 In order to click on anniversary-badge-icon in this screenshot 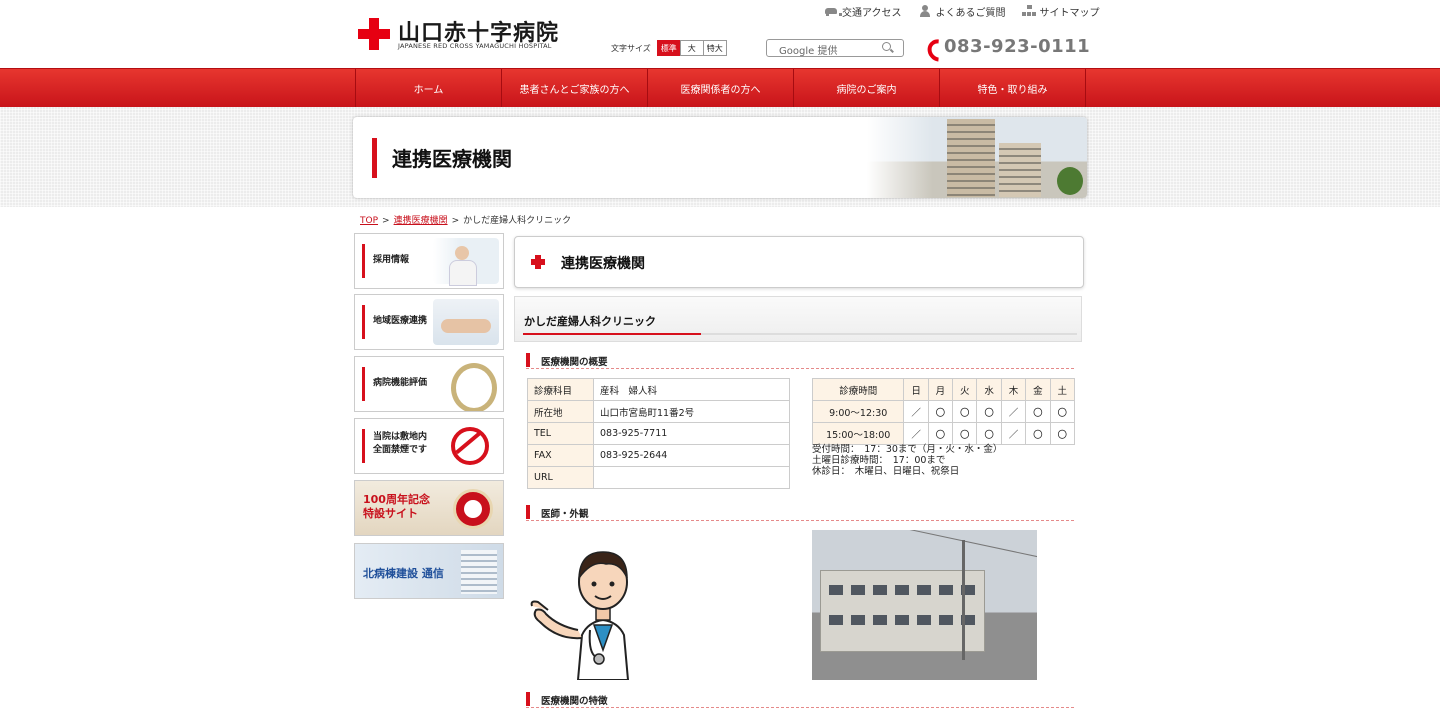, I will do `click(473, 509)`.